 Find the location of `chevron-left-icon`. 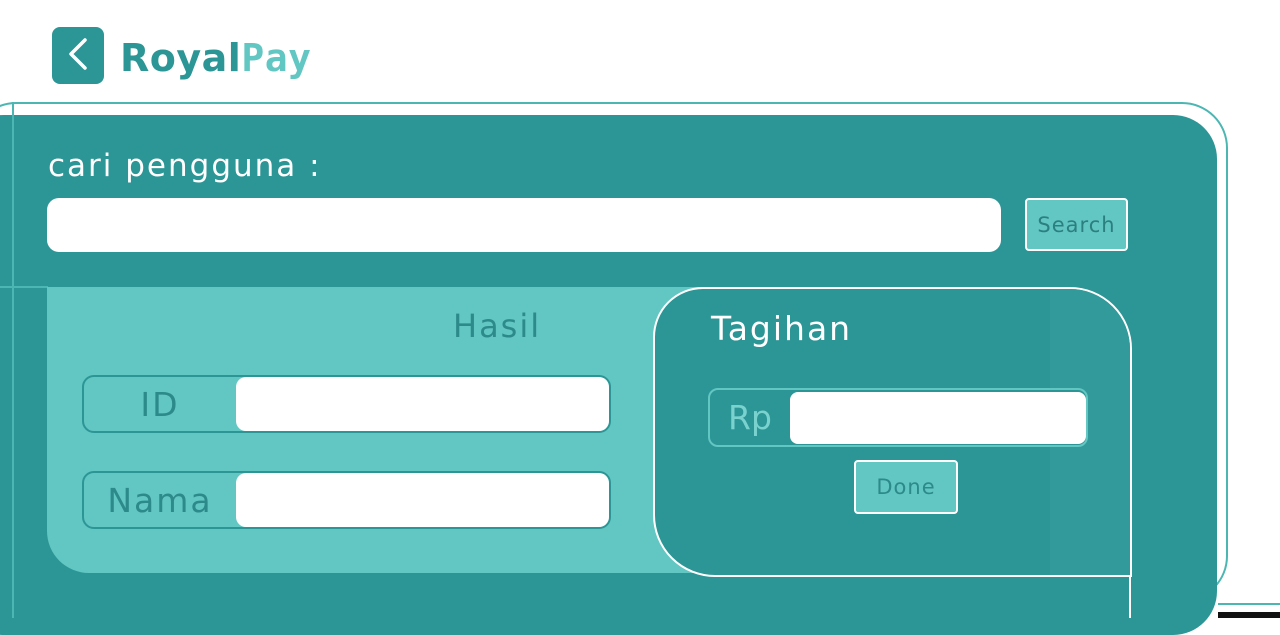

chevron-left-icon is located at coordinates (78, 56).